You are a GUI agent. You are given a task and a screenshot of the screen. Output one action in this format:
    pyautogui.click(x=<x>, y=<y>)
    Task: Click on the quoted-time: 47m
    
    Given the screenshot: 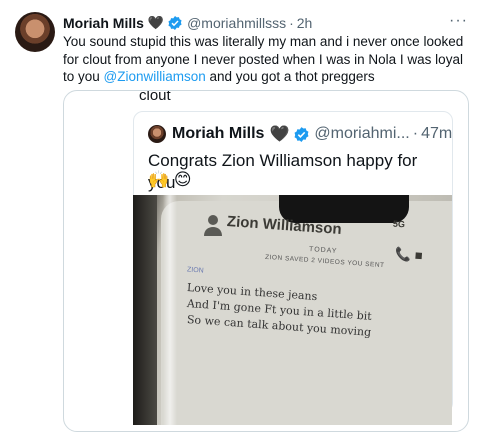 What is the action you would take?
    pyautogui.click(x=437, y=133)
    